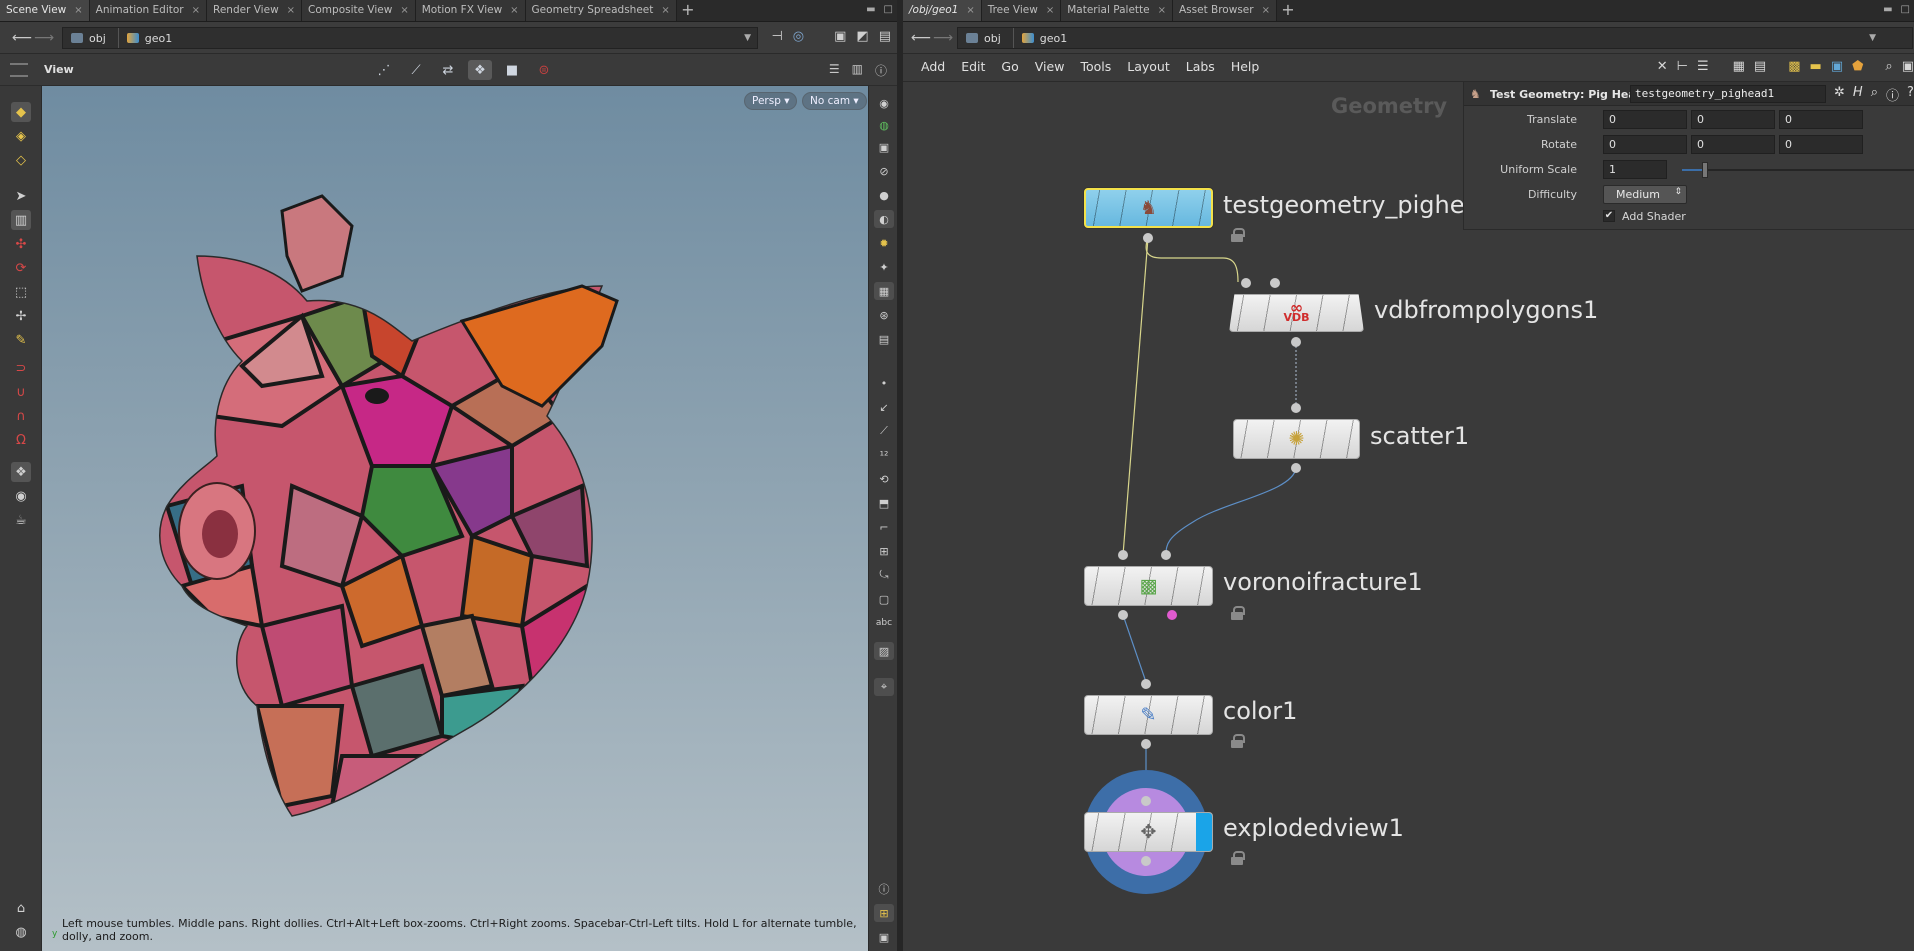 This screenshot has height=951, width=1914. I want to click on select-objects-icon: ❖, so click(480, 70).